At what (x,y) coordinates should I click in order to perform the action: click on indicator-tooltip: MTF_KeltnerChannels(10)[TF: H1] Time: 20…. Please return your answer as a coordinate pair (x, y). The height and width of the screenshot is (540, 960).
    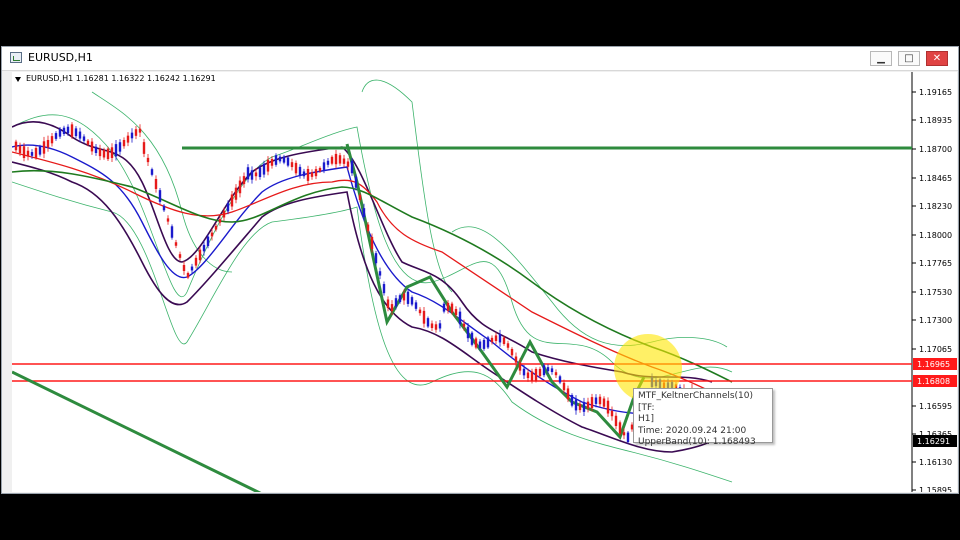
    Looking at the image, I should click on (703, 417).